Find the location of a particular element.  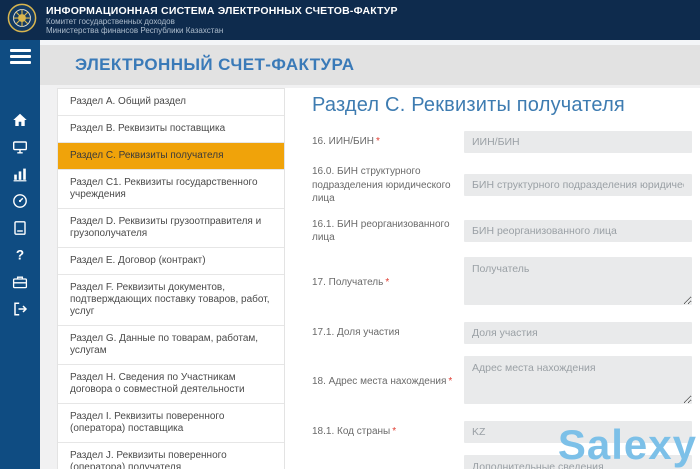

field-18-textarea is located at coordinates (578, 379).